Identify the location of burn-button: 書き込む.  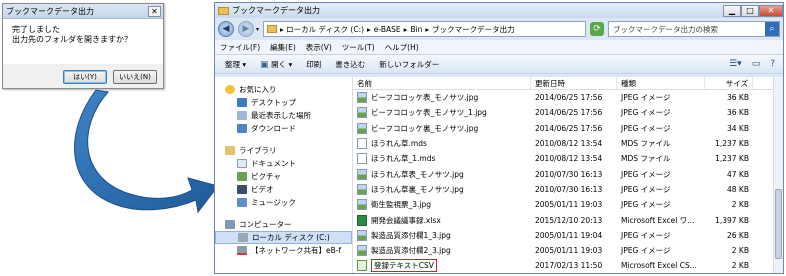
(350, 64).